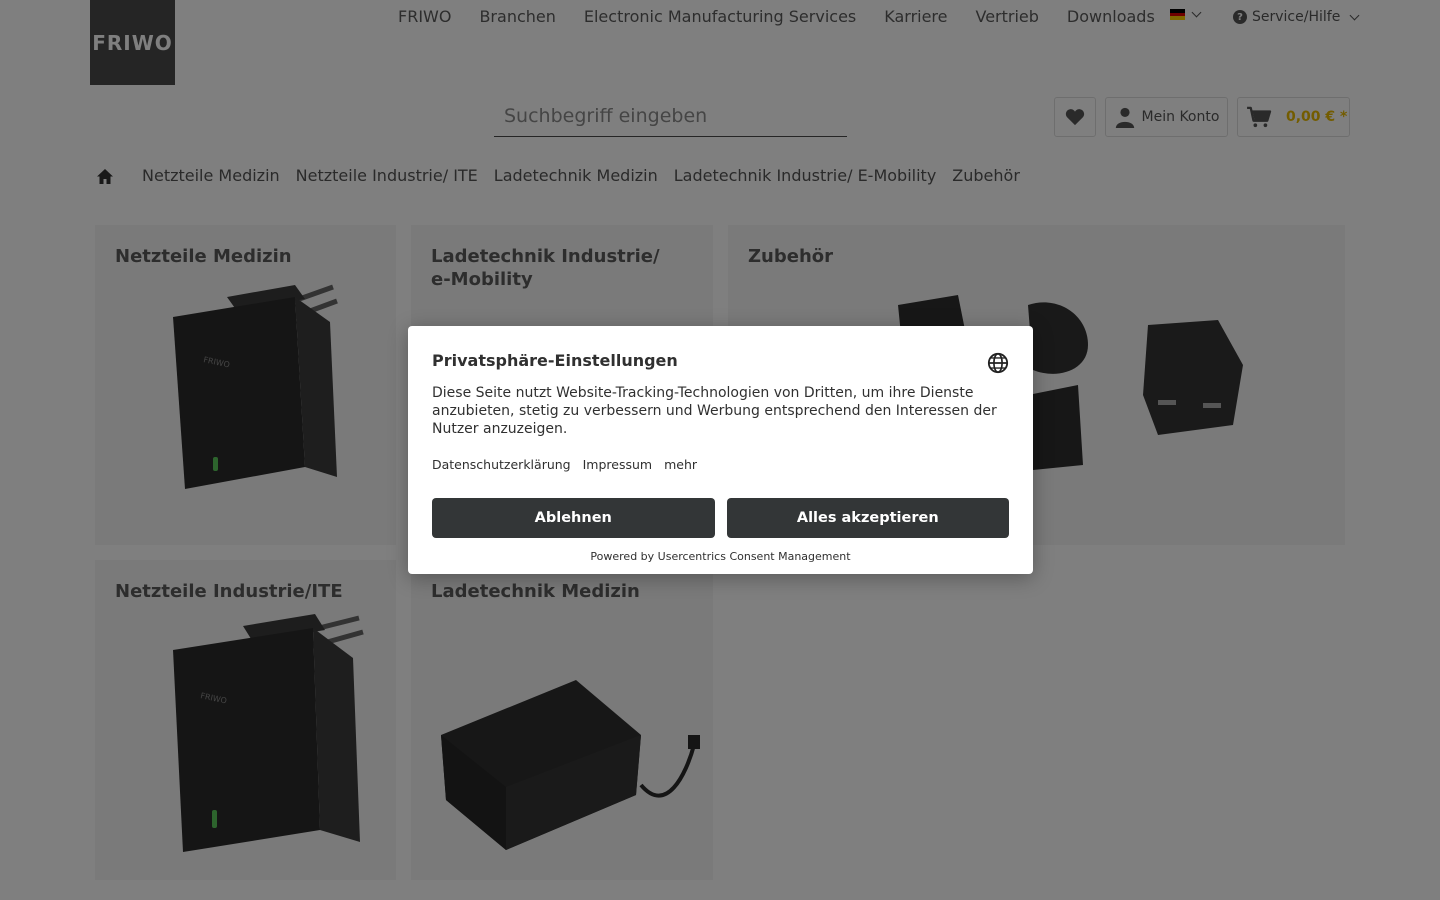 The height and width of the screenshot is (900, 1440). Describe the element at coordinates (501, 464) in the screenshot. I see `privacy-policy-link: Datenschutzerklärung` at that location.